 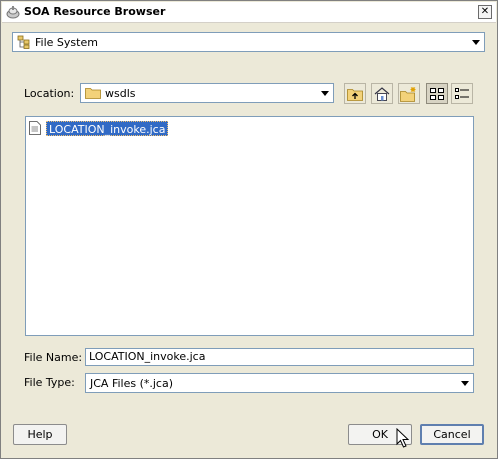 What do you see at coordinates (132, 383) in the screenshot?
I see `file-type-value: JCA Files (*.jca)` at bounding box center [132, 383].